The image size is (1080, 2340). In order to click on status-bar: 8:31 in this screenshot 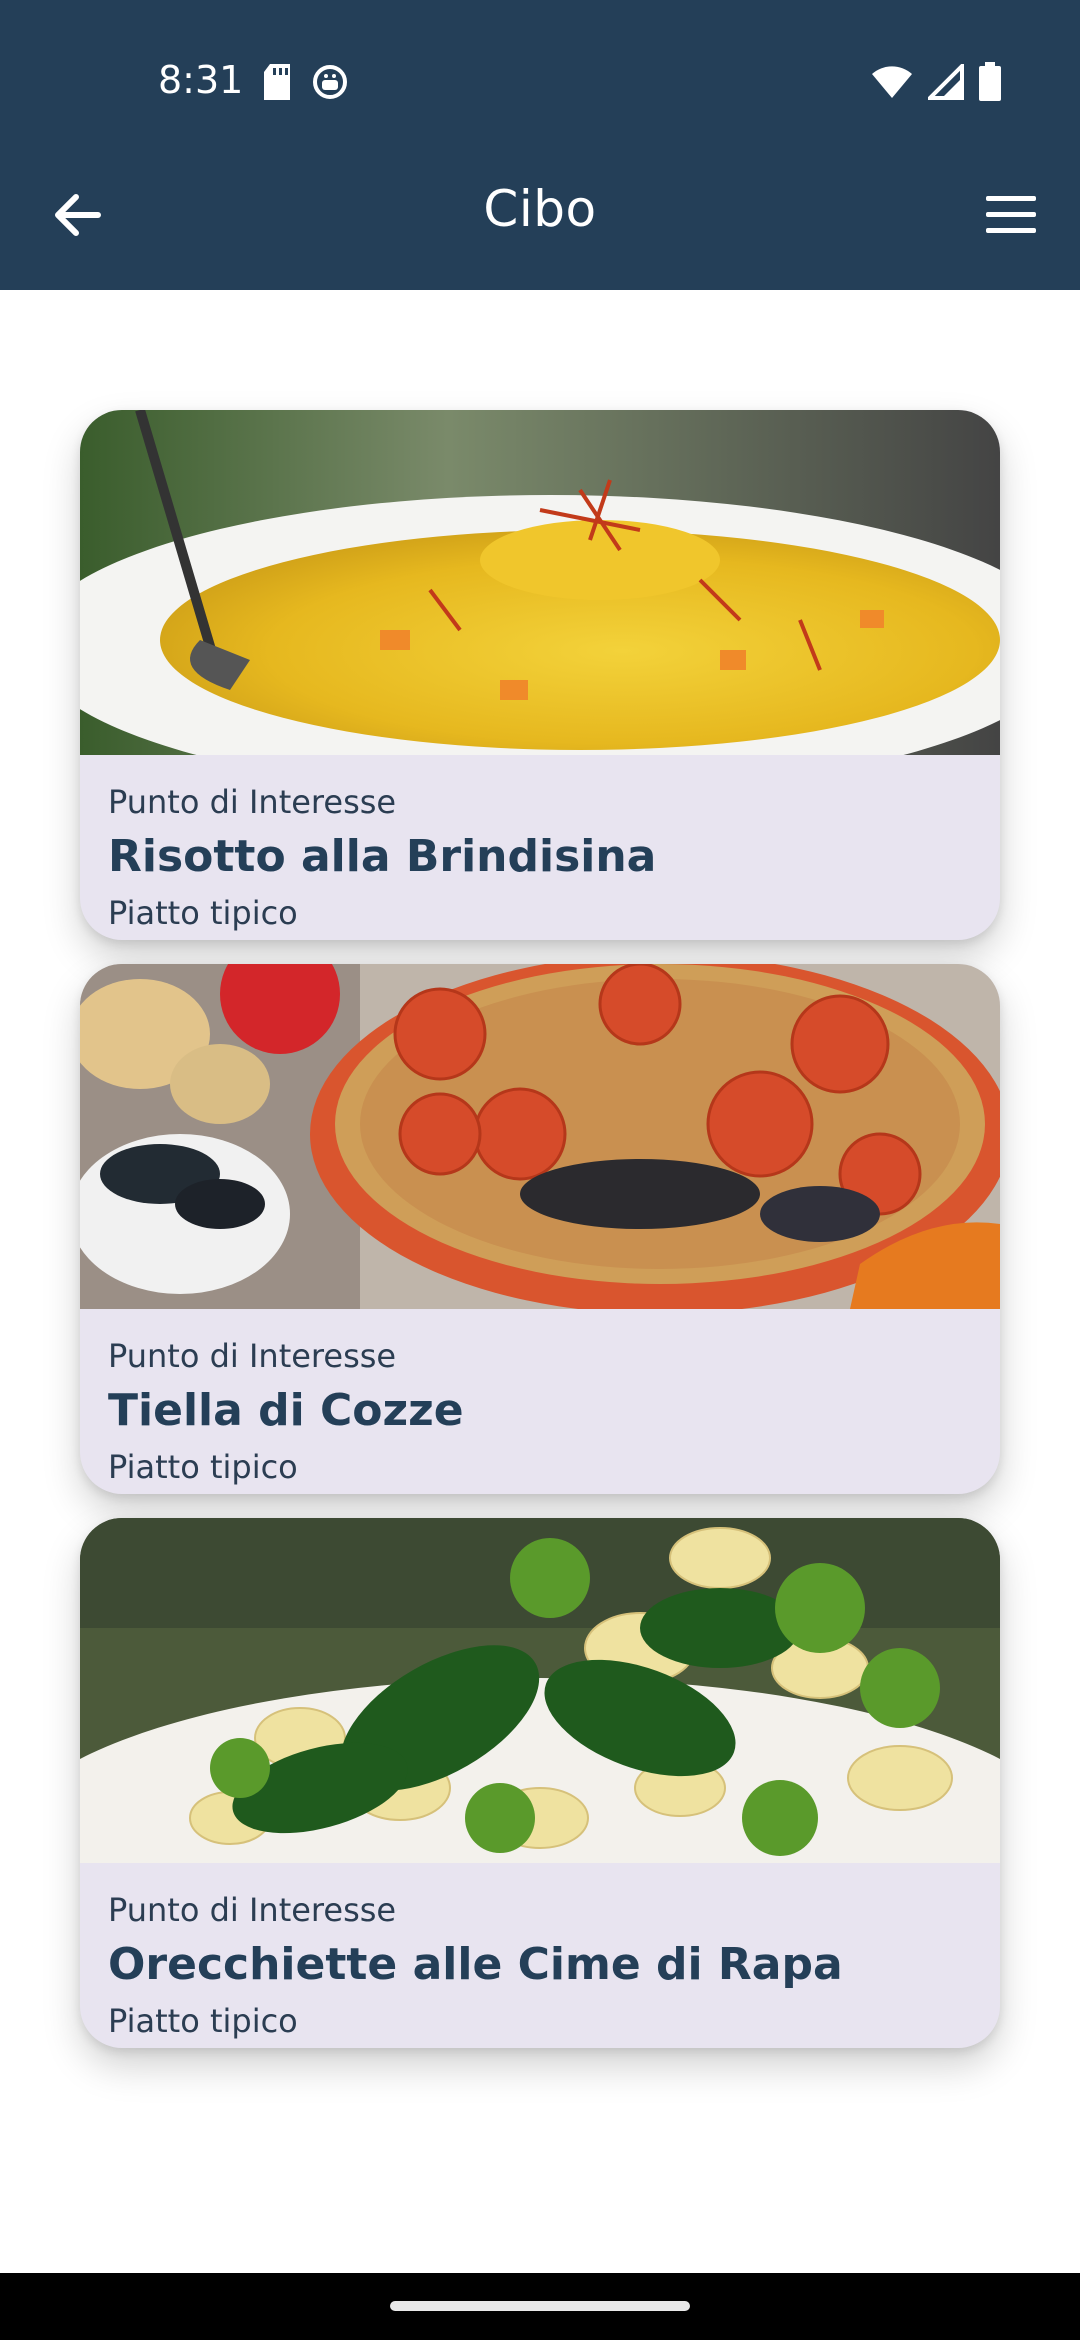, I will do `click(540, 82)`.